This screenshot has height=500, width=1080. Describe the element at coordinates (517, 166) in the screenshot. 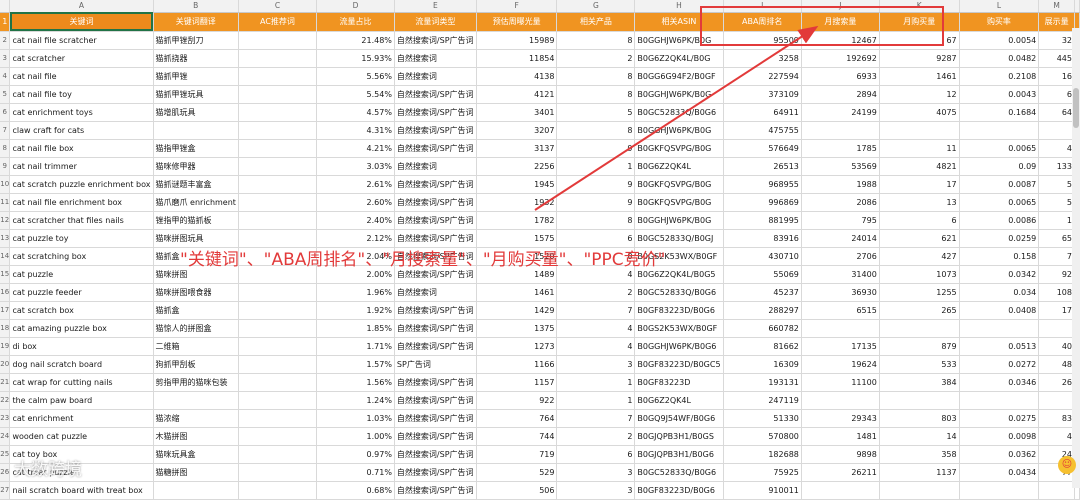

I see `table-cell: 2256` at that location.